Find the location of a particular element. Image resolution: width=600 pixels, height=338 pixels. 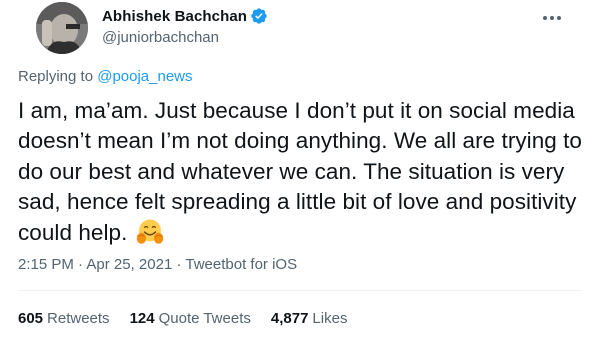

quote-tweets-count: 124 is located at coordinates (142, 318).